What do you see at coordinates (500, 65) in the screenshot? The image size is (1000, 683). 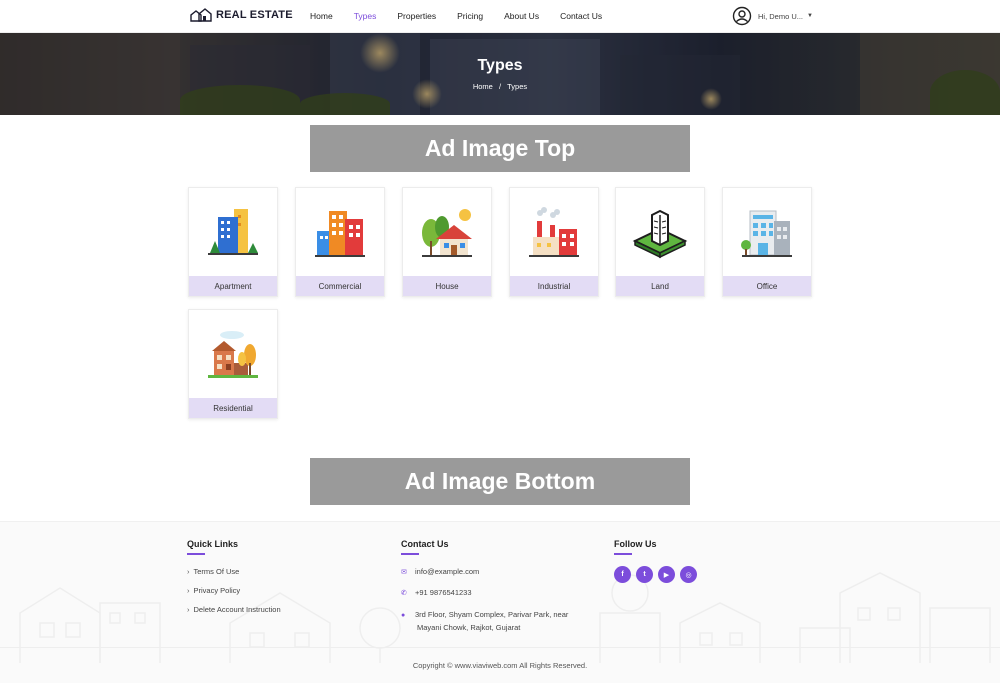 I see `page-title: Types` at bounding box center [500, 65].